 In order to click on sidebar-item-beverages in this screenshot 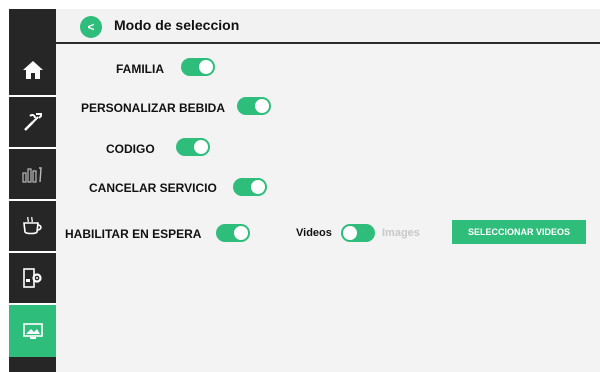, I will do `click(32, 227)`.